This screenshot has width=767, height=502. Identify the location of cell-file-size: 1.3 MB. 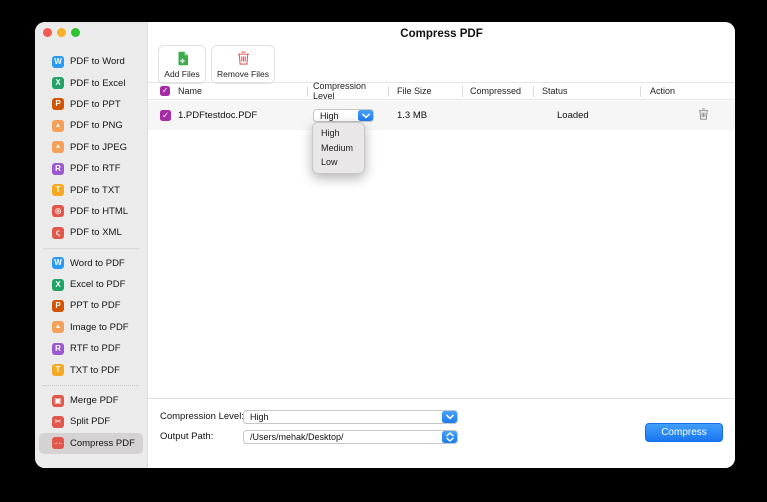
(425, 115).